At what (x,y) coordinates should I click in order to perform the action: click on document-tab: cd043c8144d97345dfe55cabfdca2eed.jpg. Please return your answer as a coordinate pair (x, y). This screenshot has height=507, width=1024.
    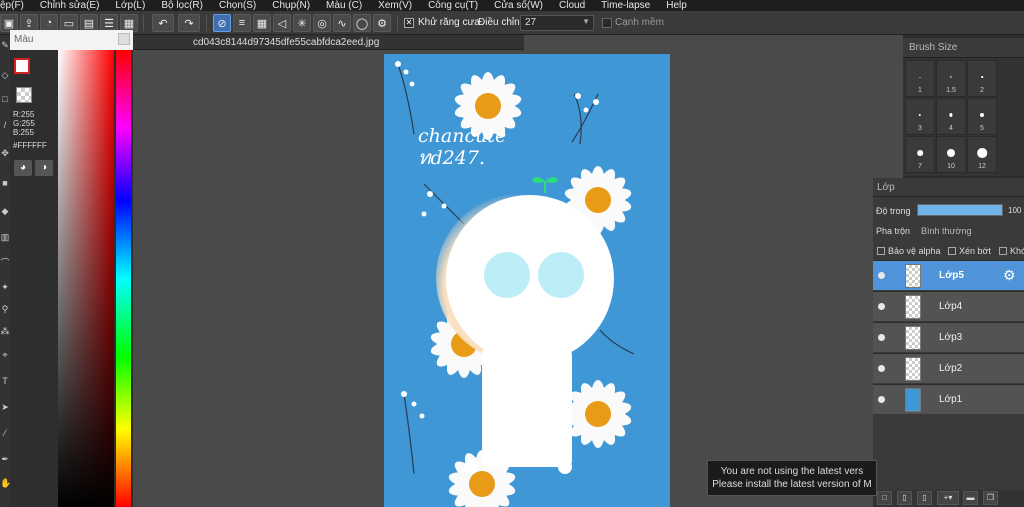
    Looking at the image, I should click on (328, 42).